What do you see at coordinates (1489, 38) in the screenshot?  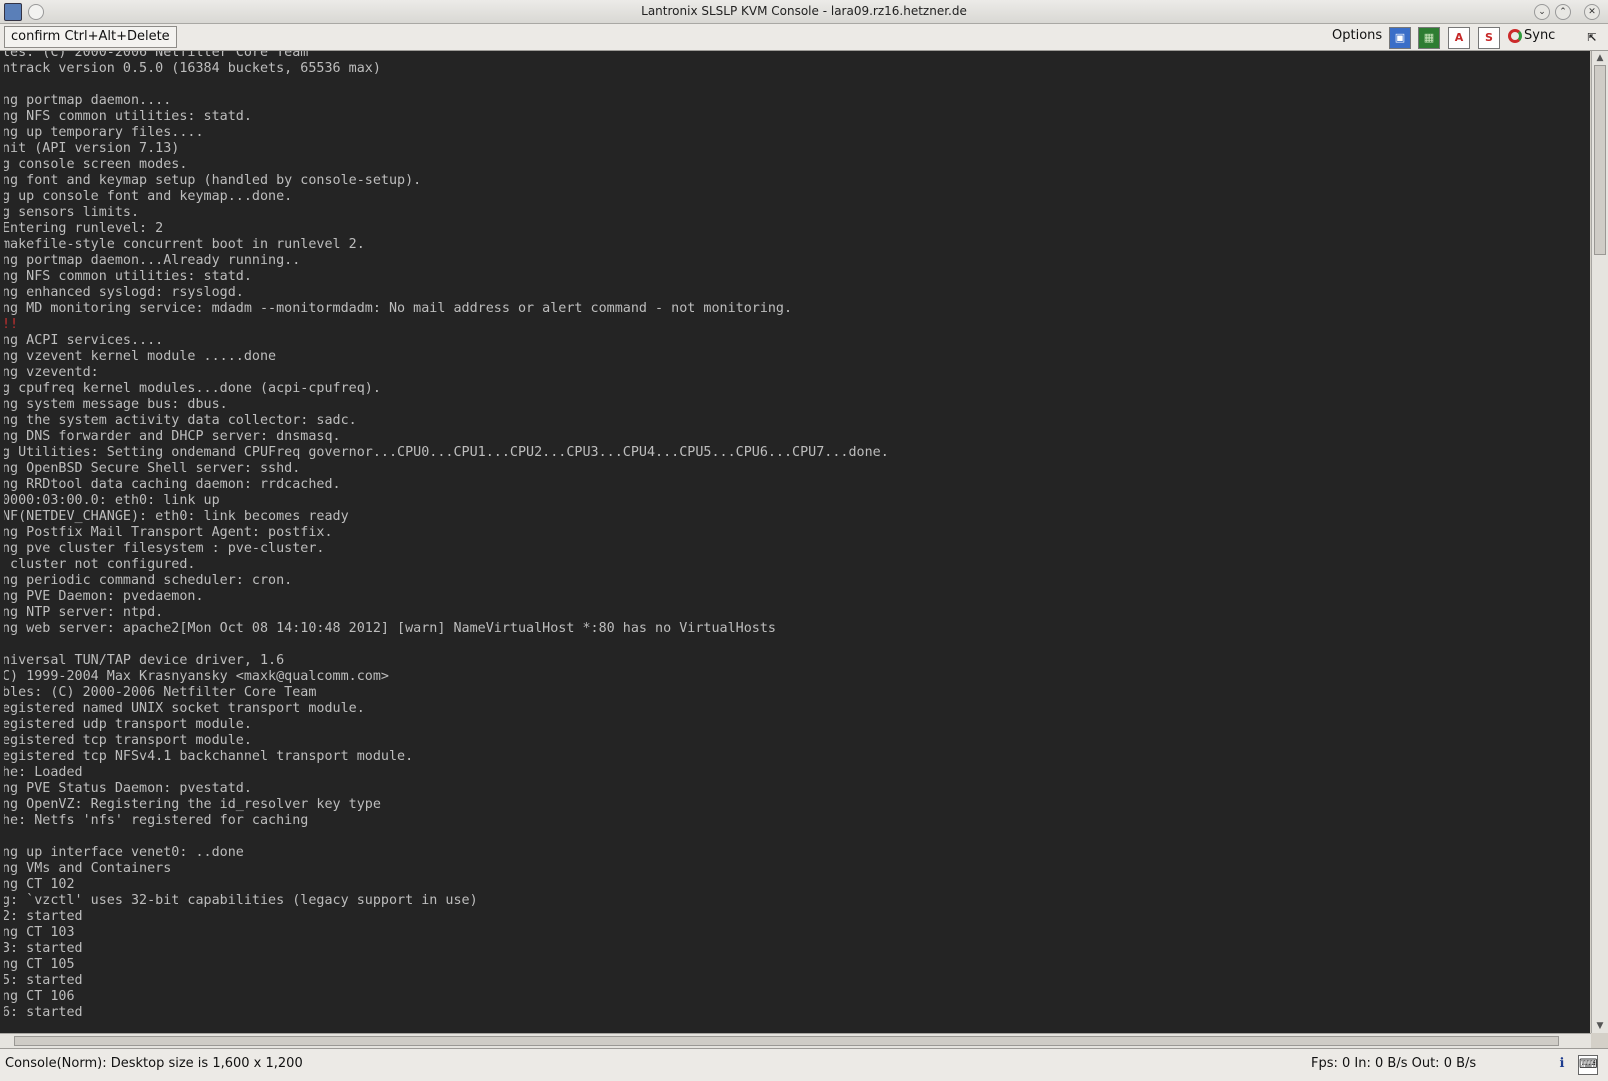 I see `scale-icon: S` at bounding box center [1489, 38].